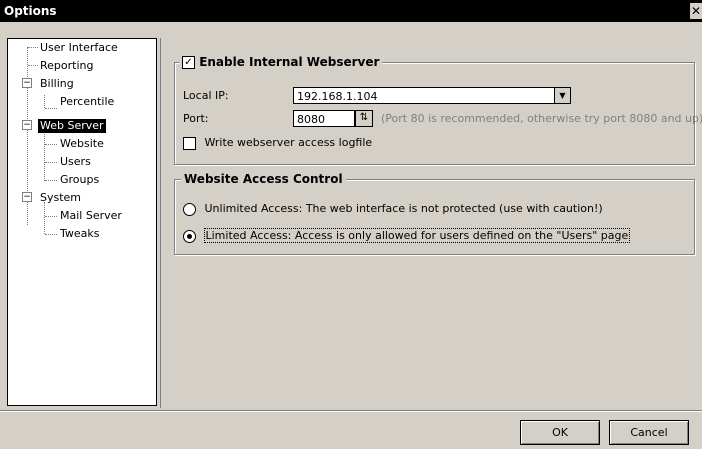 Image resolution: width=702 pixels, height=449 pixels. Describe the element at coordinates (91, 216) in the screenshot. I see `tree-item-mail-server: Mail Server` at that location.